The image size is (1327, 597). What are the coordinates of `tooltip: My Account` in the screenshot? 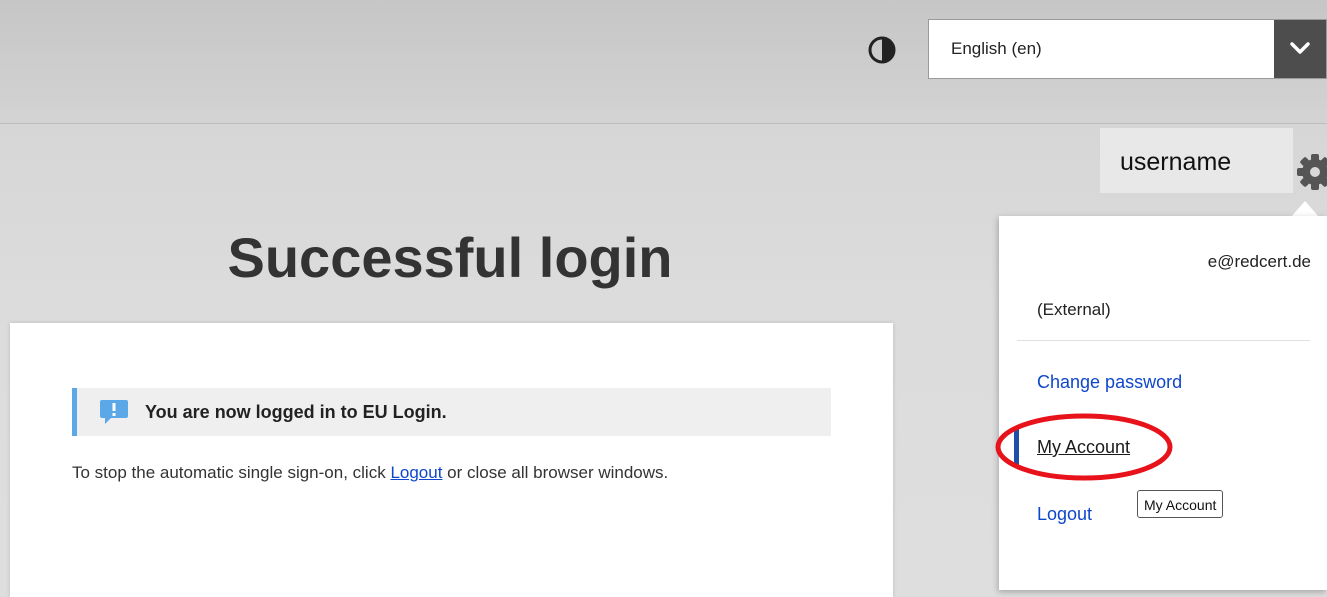 It's located at (1180, 504).